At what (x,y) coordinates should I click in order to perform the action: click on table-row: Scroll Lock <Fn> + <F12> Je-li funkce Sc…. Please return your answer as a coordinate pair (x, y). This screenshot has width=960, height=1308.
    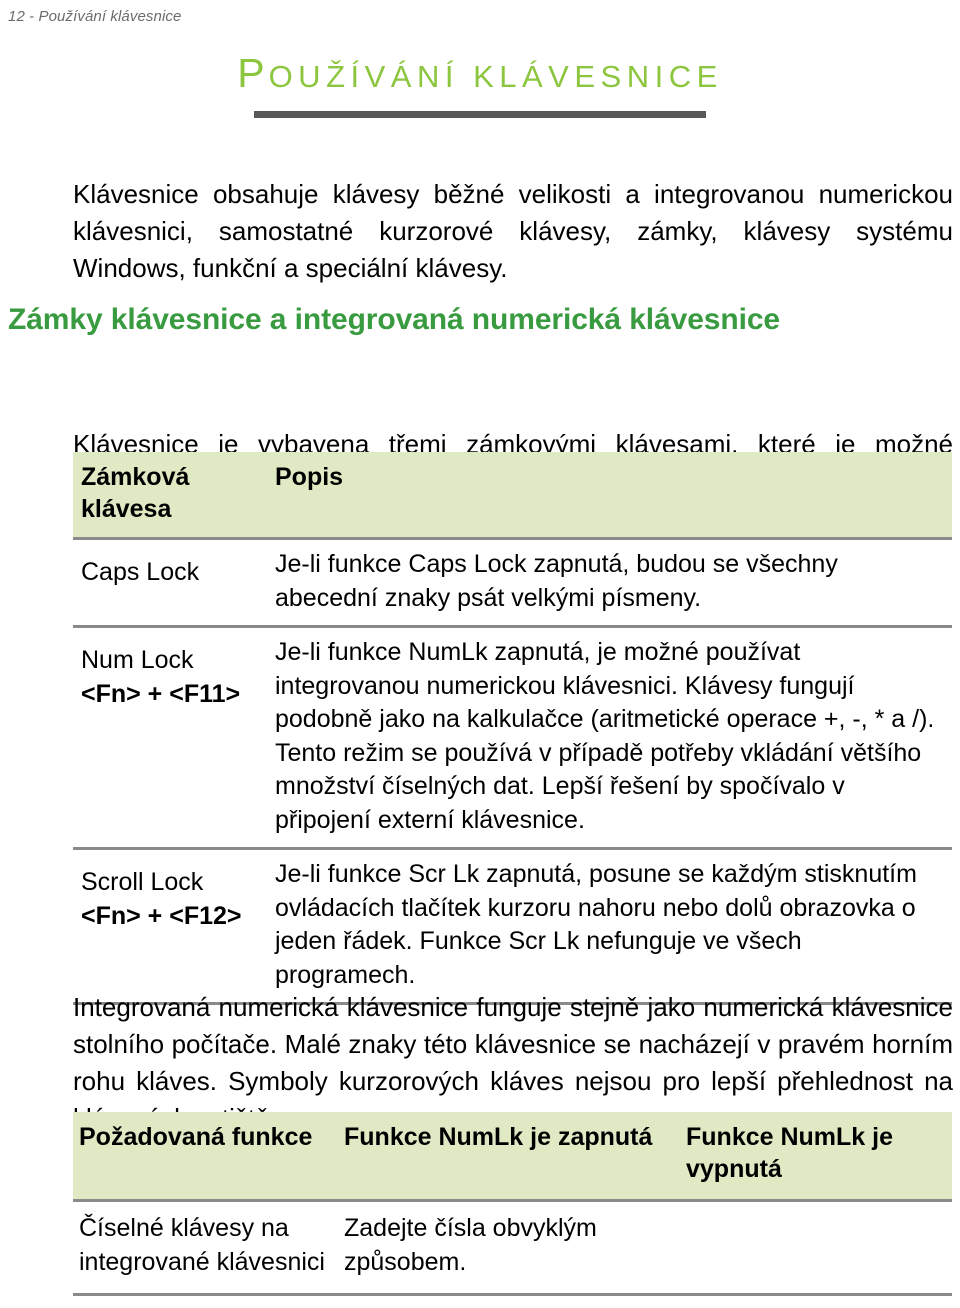
    Looking at the image, I should click on (512, 926).